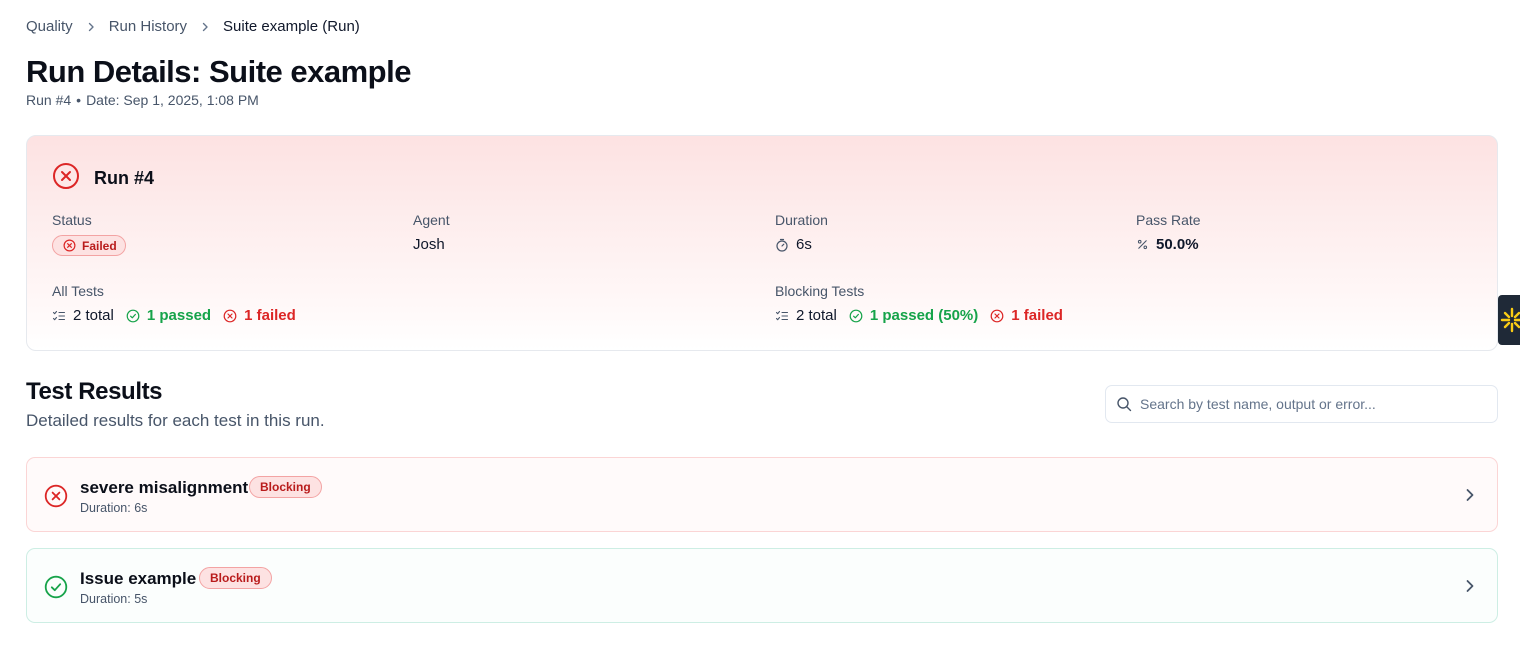  What do you see at coordinates (72, 220) in the screenshot?
I see `status-label: Status` at bounding box center [72, 220].